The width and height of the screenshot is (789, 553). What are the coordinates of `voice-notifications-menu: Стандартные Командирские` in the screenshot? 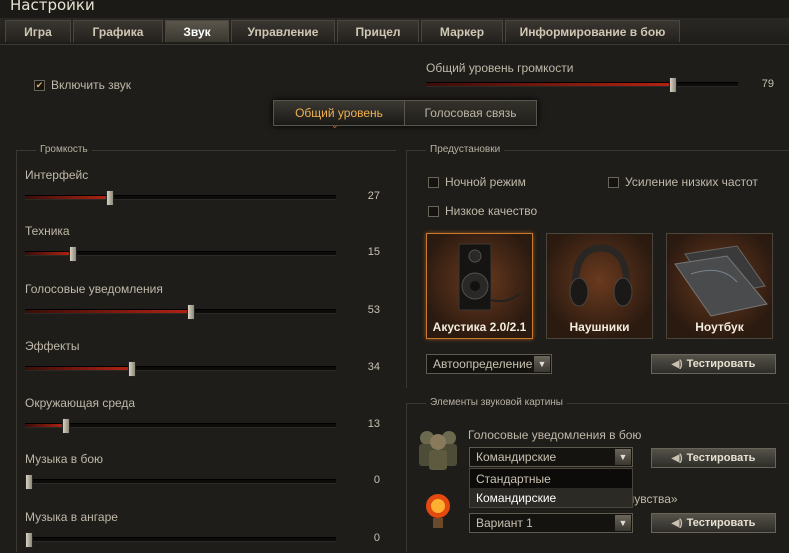 It's located at (551, 488).